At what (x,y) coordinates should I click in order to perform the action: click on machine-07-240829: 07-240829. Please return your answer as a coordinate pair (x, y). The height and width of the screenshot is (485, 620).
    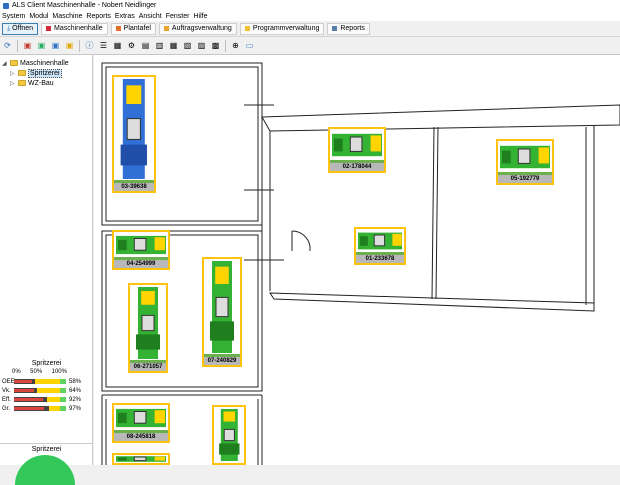
    Looking at the image, I should click on (222, 312).